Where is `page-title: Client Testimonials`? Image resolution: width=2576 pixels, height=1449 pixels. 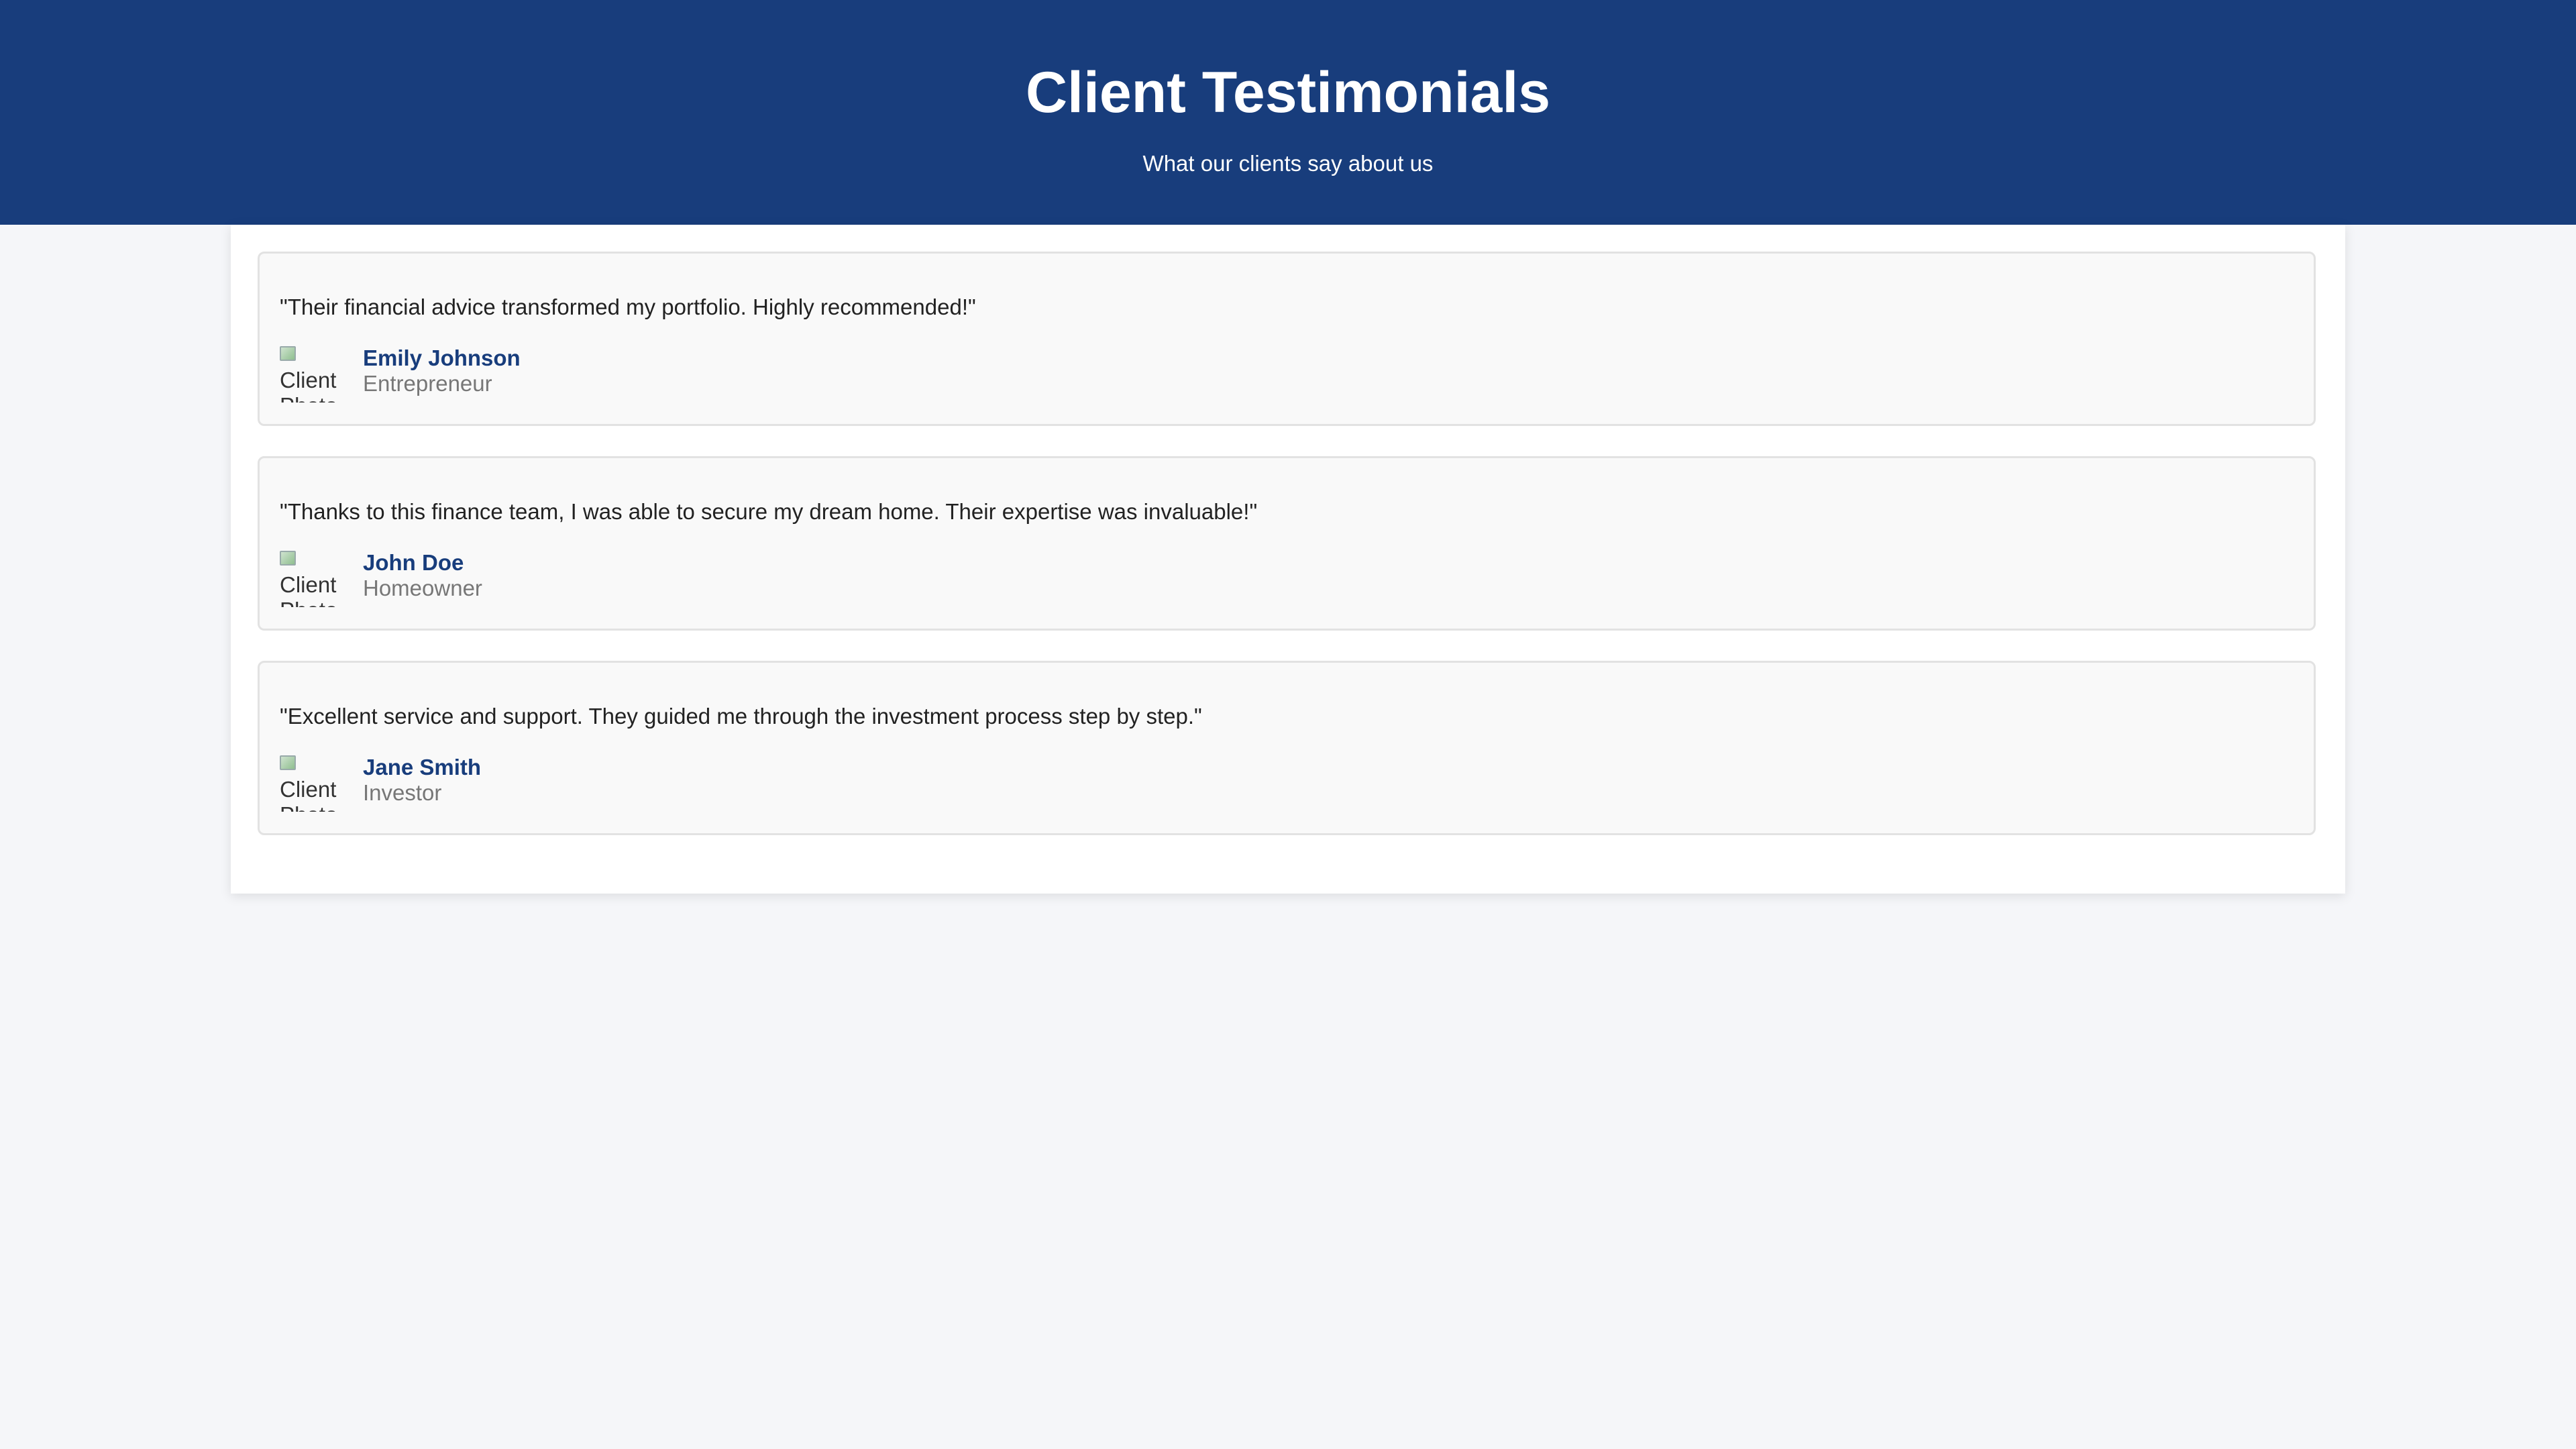
page-title: Client Testimonials is located at coordinates (1288, 92).